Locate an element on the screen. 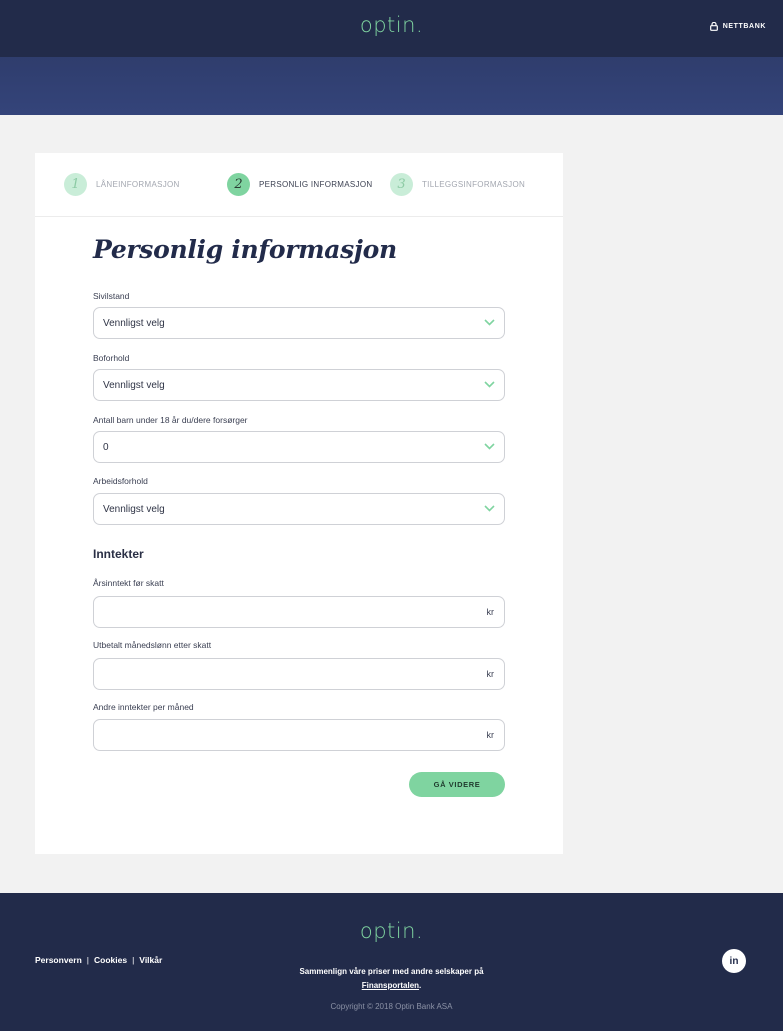  hero-banner is located at coordinates (391, 86).